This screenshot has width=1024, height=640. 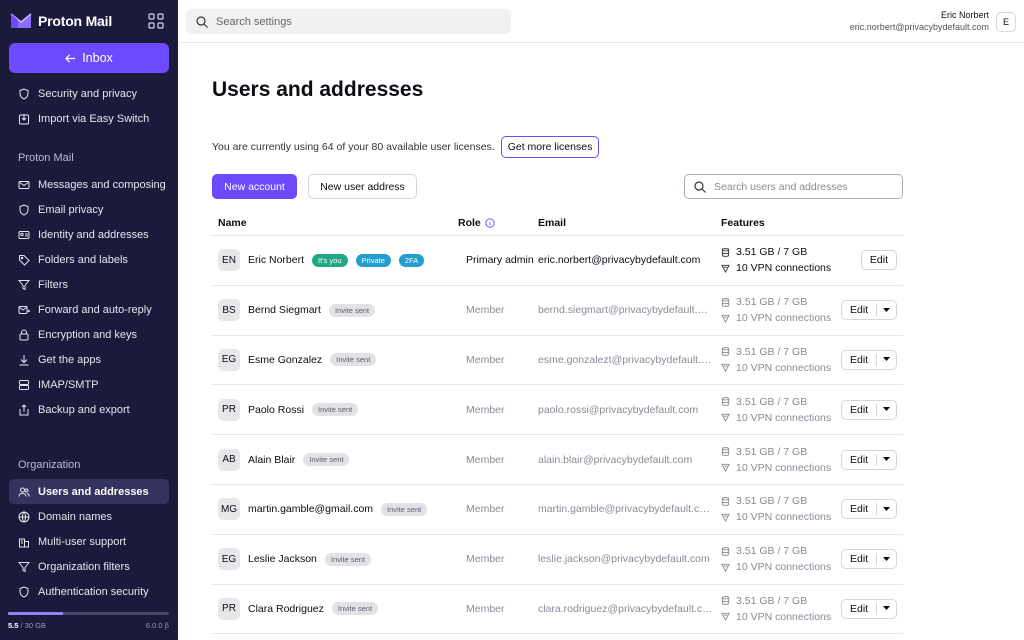 I want to click on search-users-box, so click(x=793, y=186).